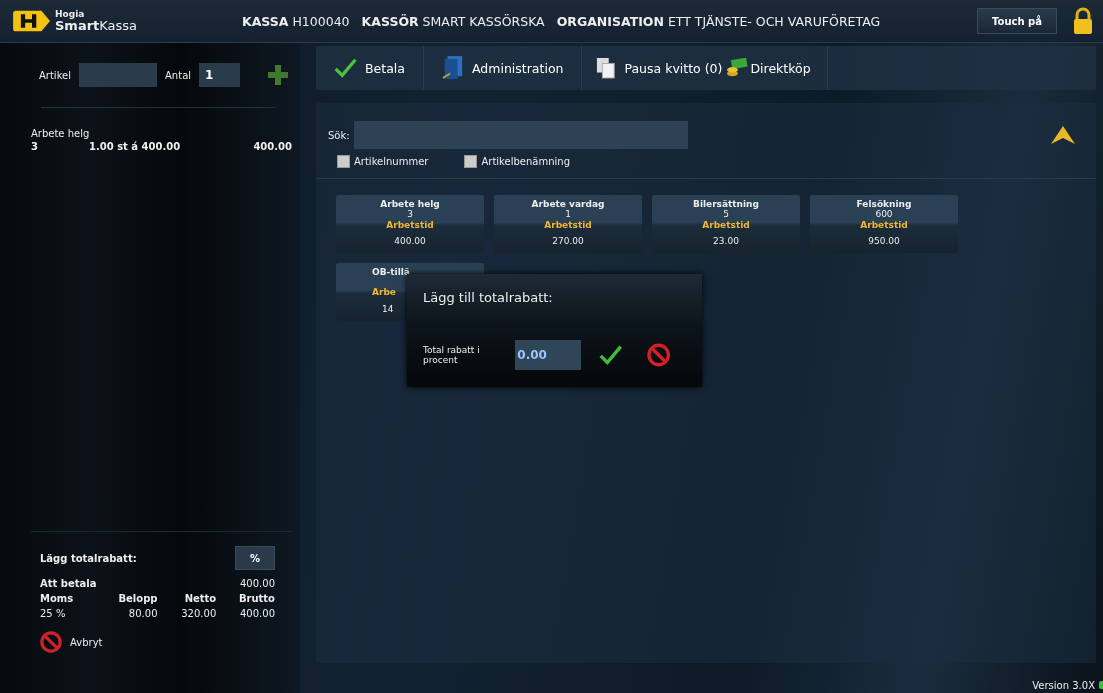 This screenshot has width=1103, height=693. What do you see at coordinates (452, 355) in the screenshot?
I see `discount-percent-label: Total rabatt i procent` at bounding box center [452, 355].